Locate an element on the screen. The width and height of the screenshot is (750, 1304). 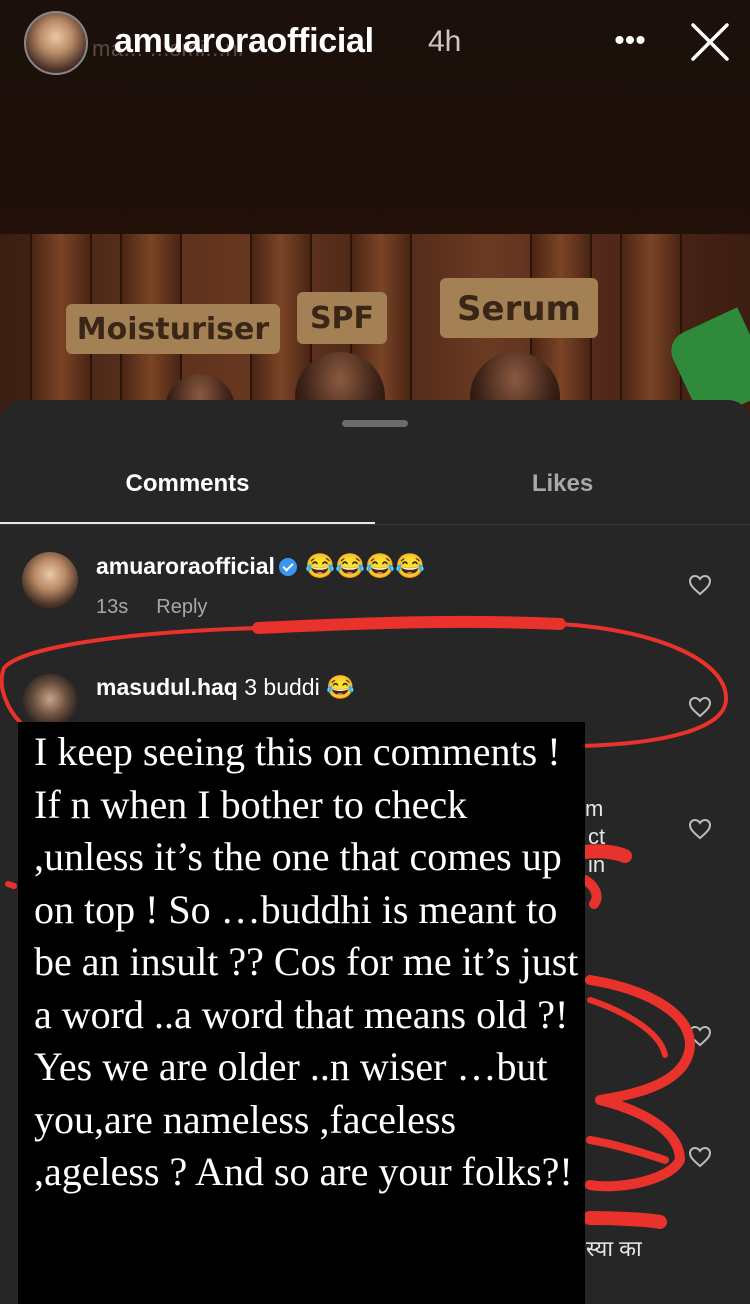
story-label-serum: Serum is located at coordinates (519, 308).